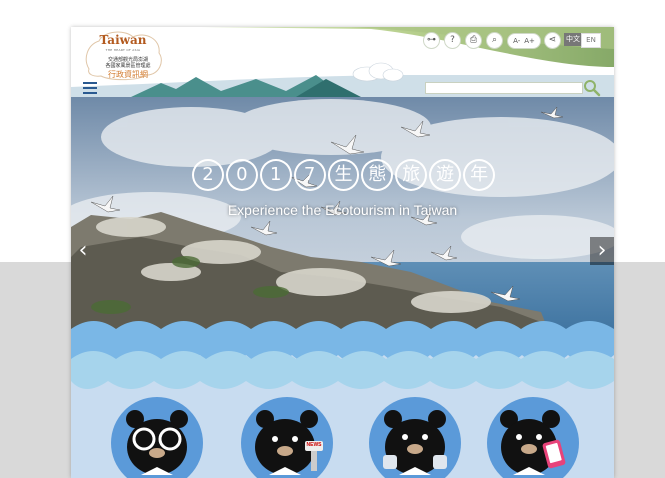 The width and height of the screenshot is (665, 478). Describe the element at coordinates (602, 251) in the screenshot. I see `carousel-next-icon: ›` at that location.